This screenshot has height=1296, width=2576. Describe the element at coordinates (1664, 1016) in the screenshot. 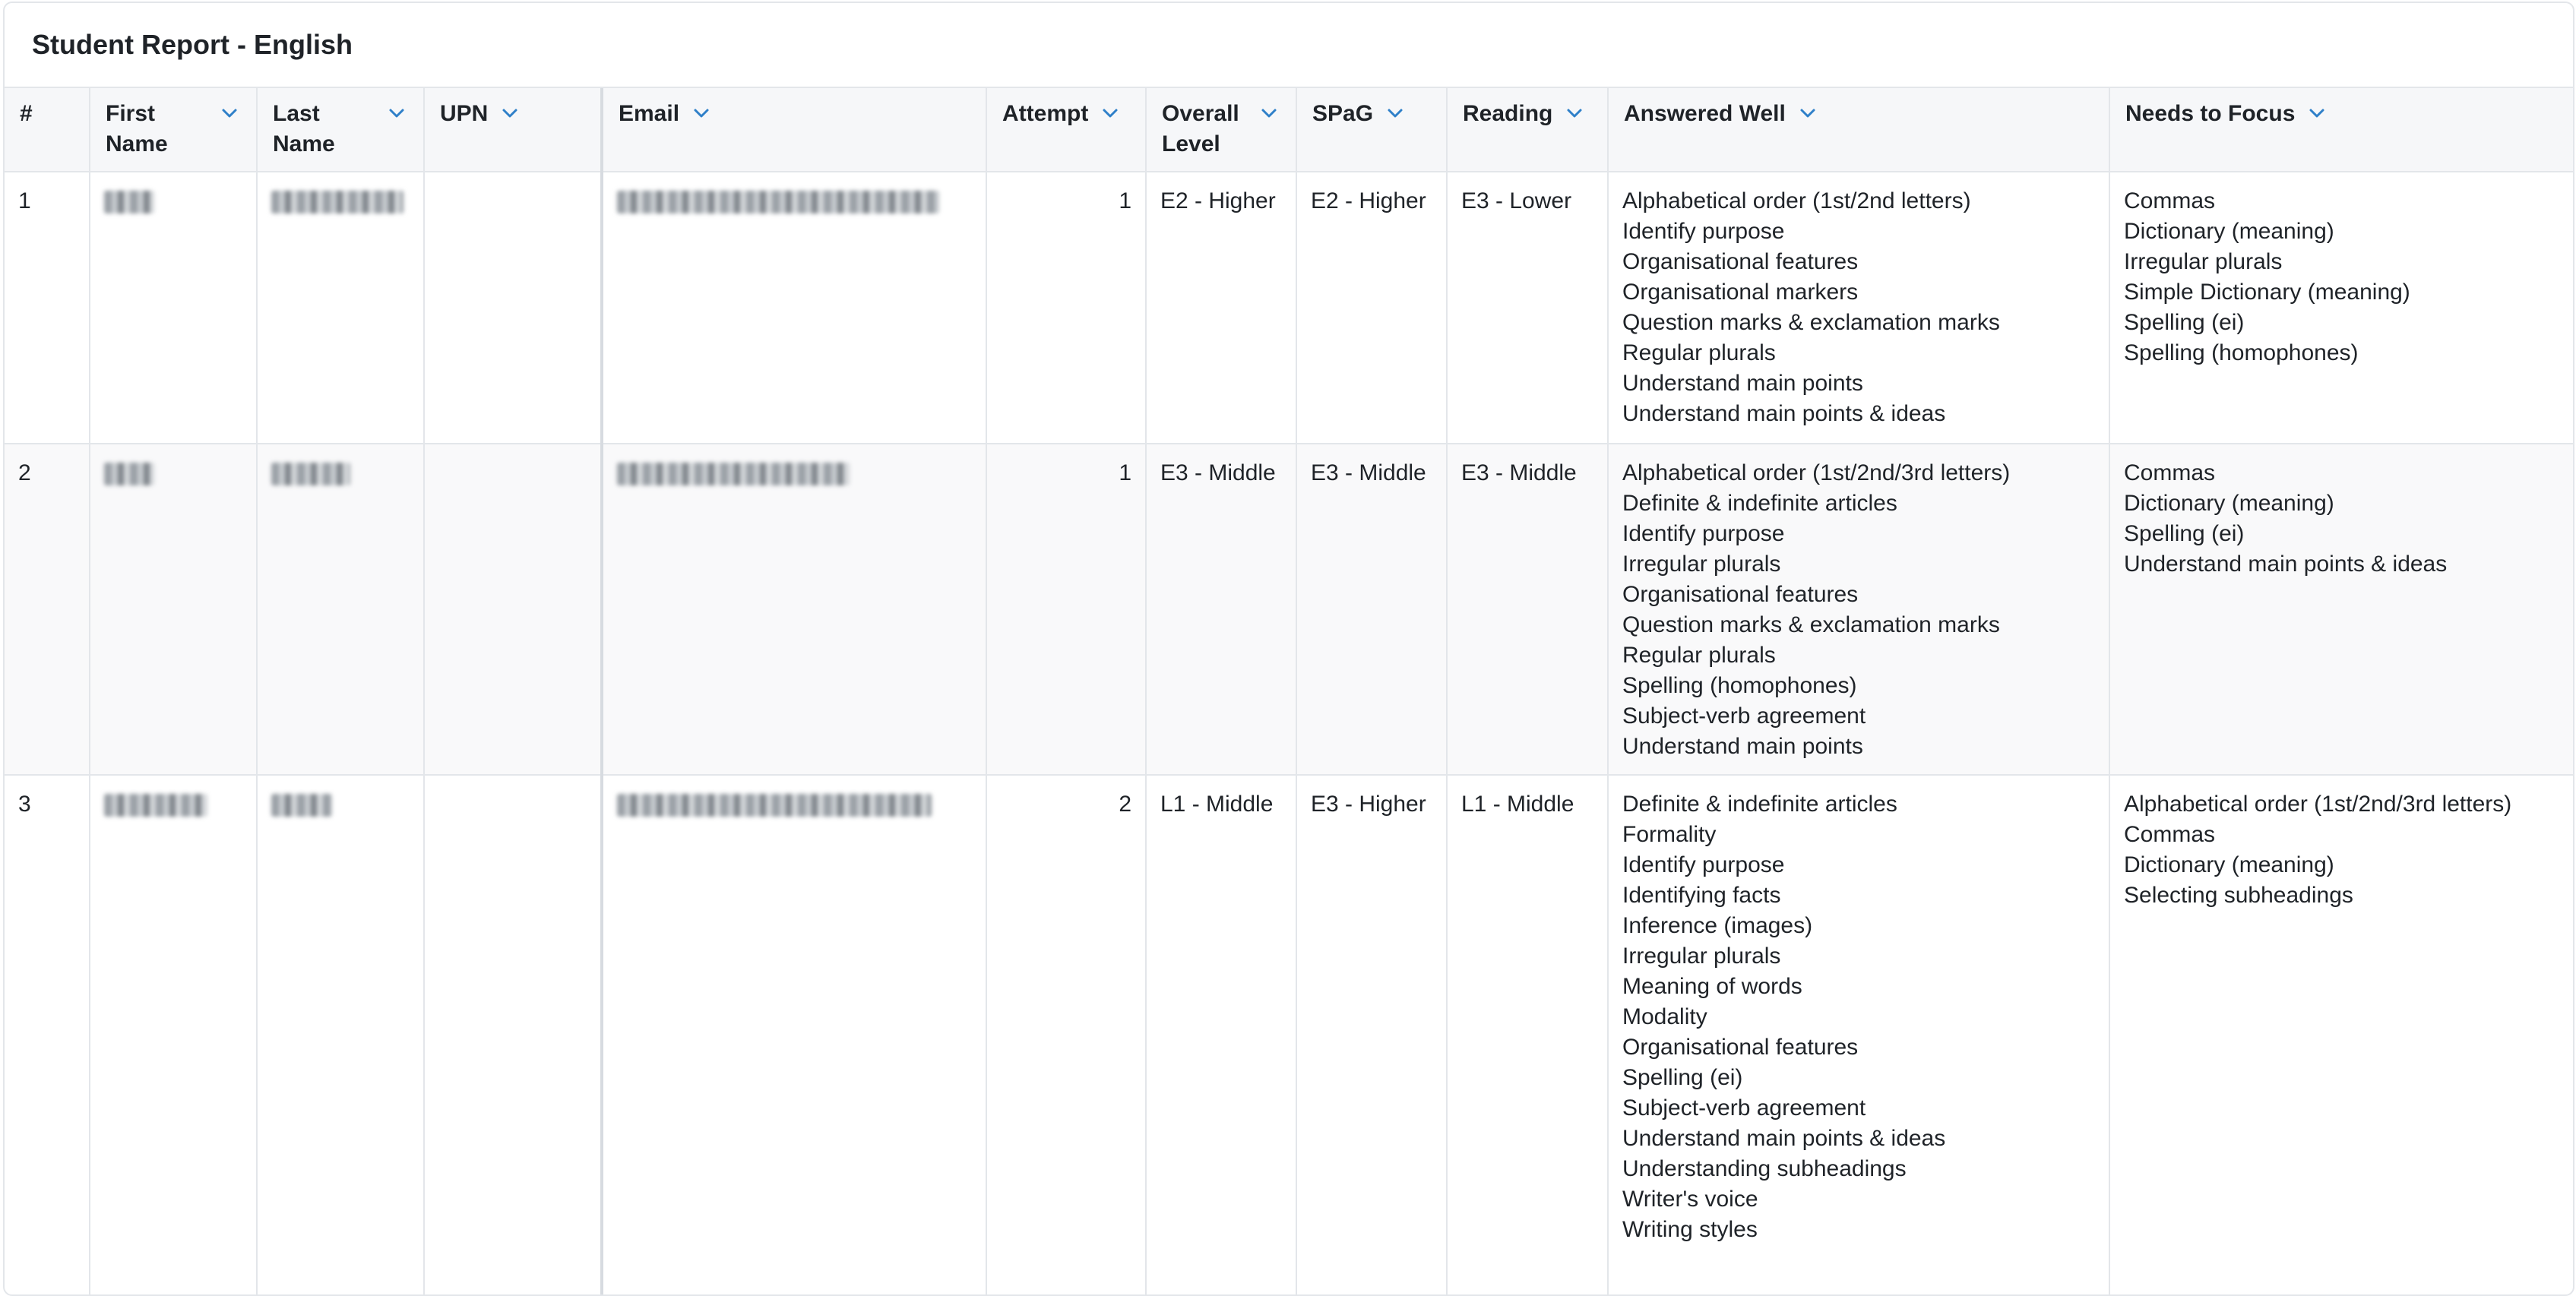

I see `list-item: Modality` at that location.